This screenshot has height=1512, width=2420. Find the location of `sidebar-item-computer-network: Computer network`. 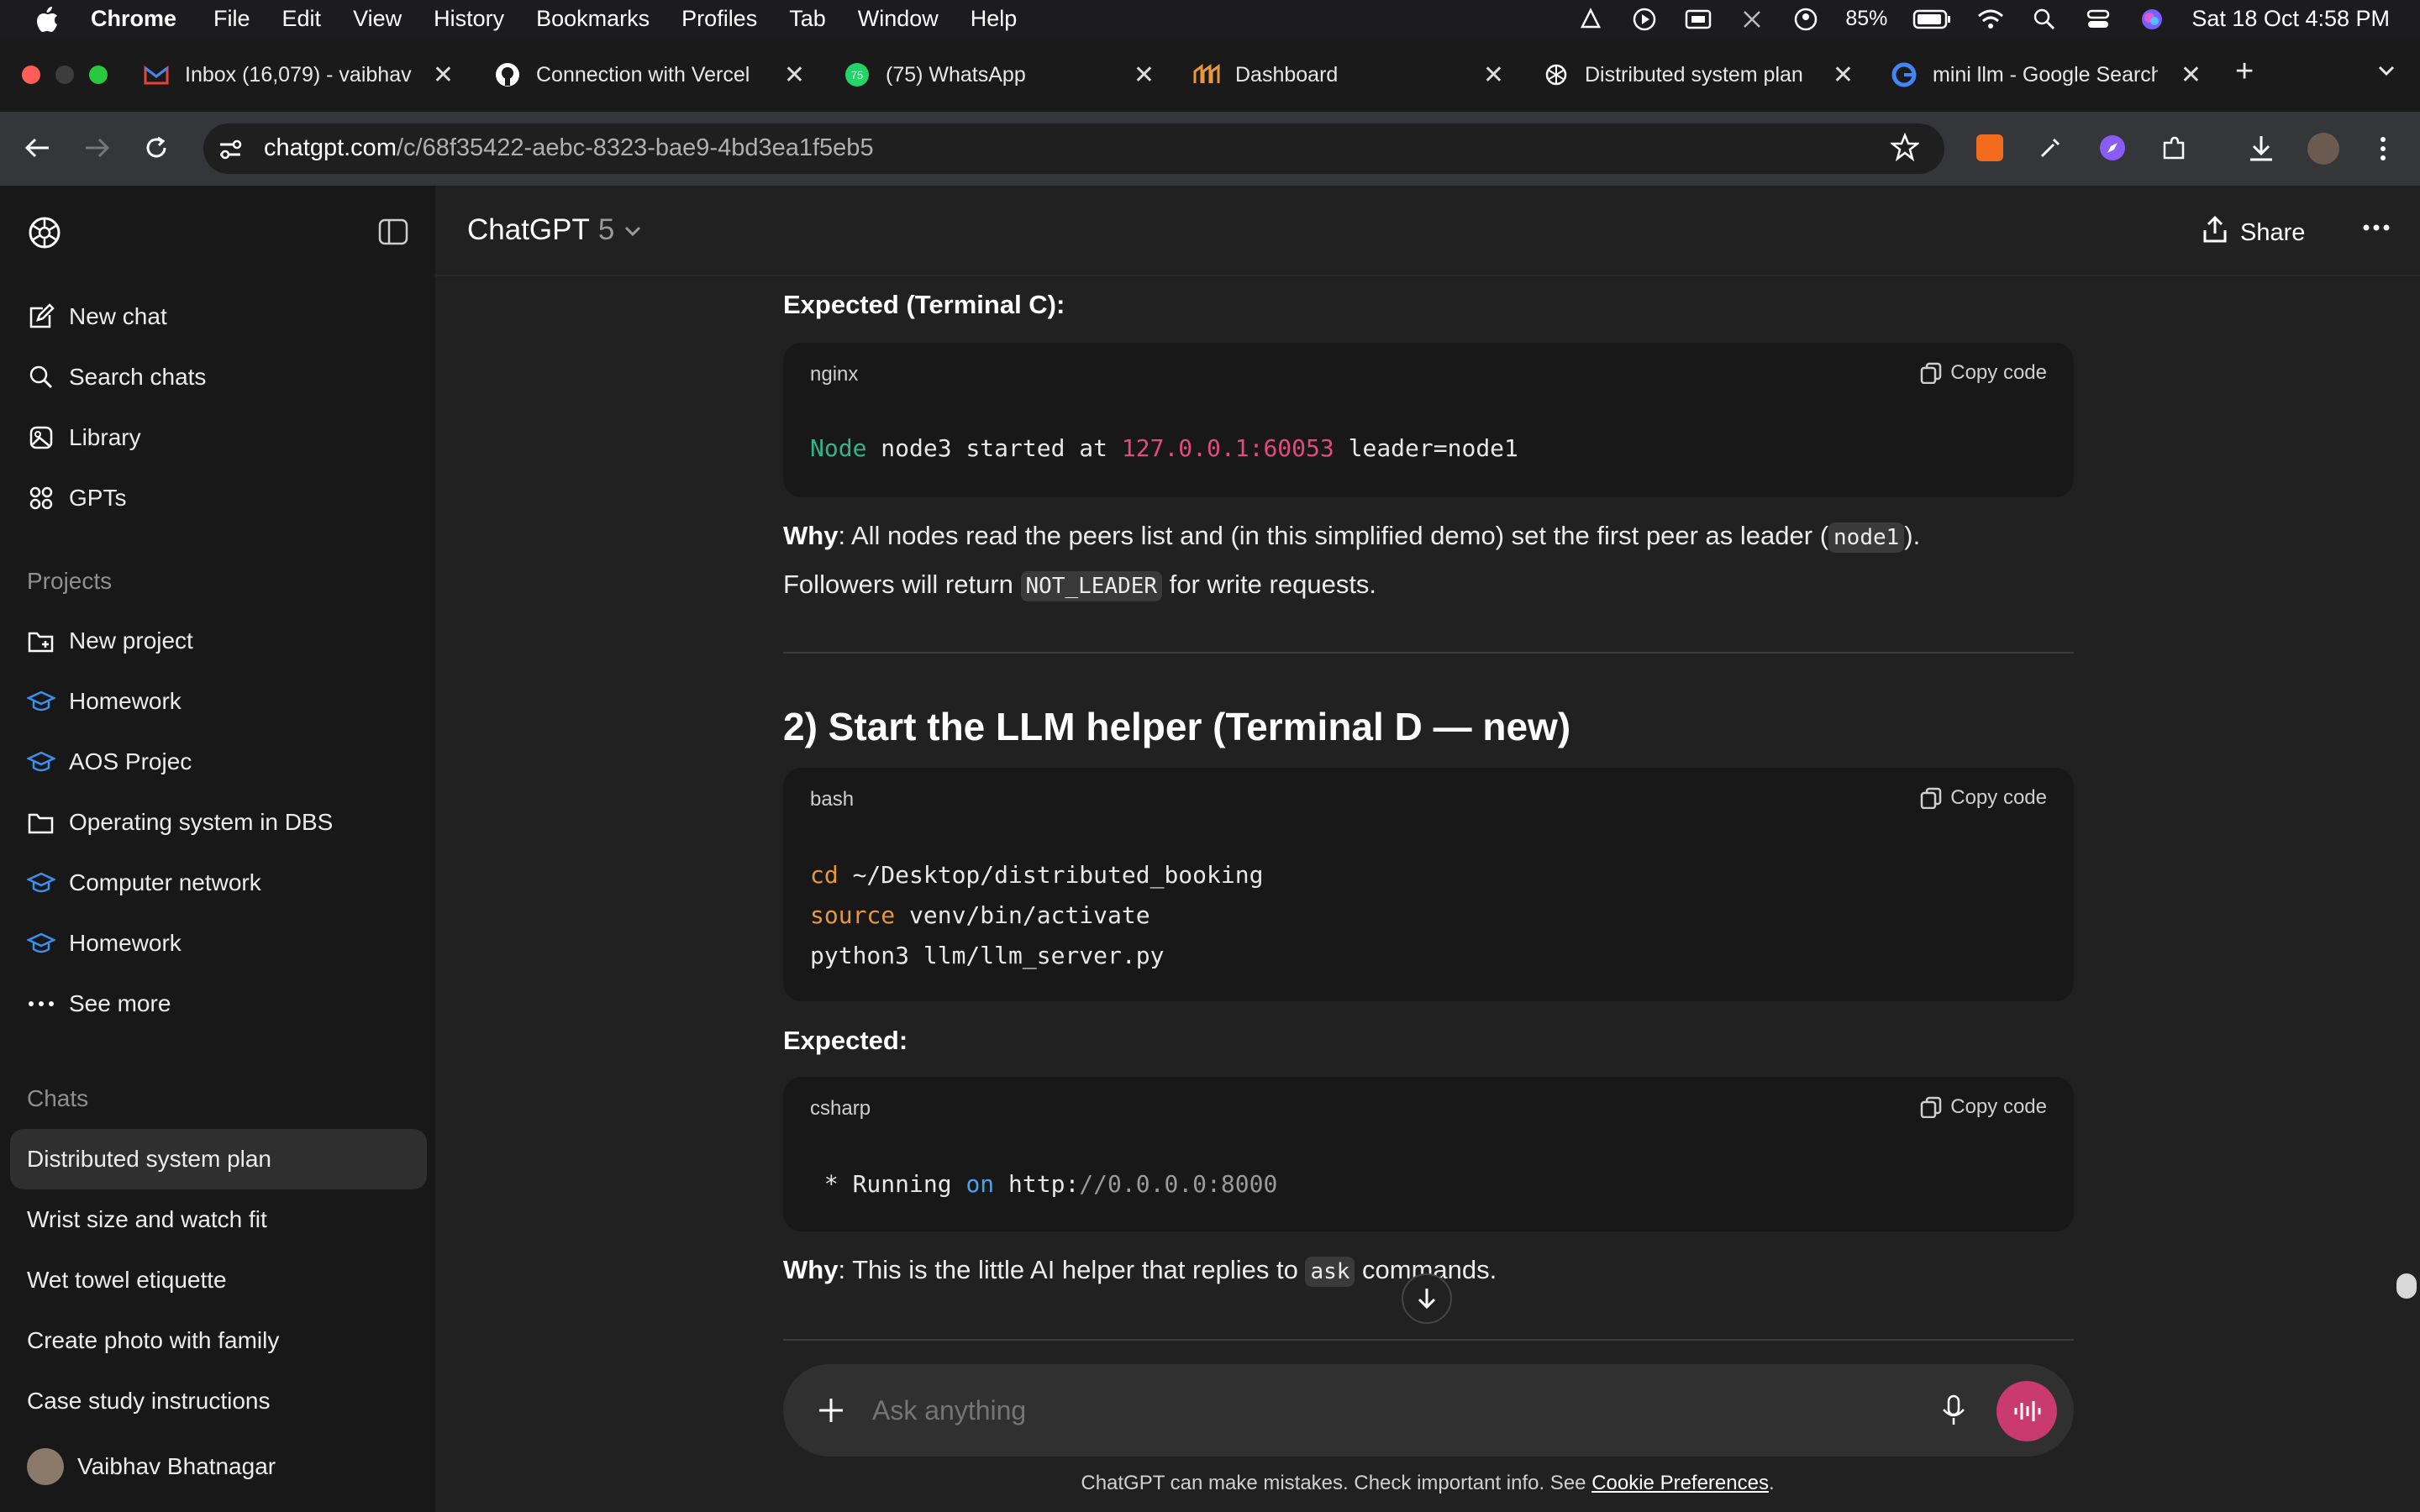

sidebar-item-computer-network: Computer network is located at coordinates (144, 883).